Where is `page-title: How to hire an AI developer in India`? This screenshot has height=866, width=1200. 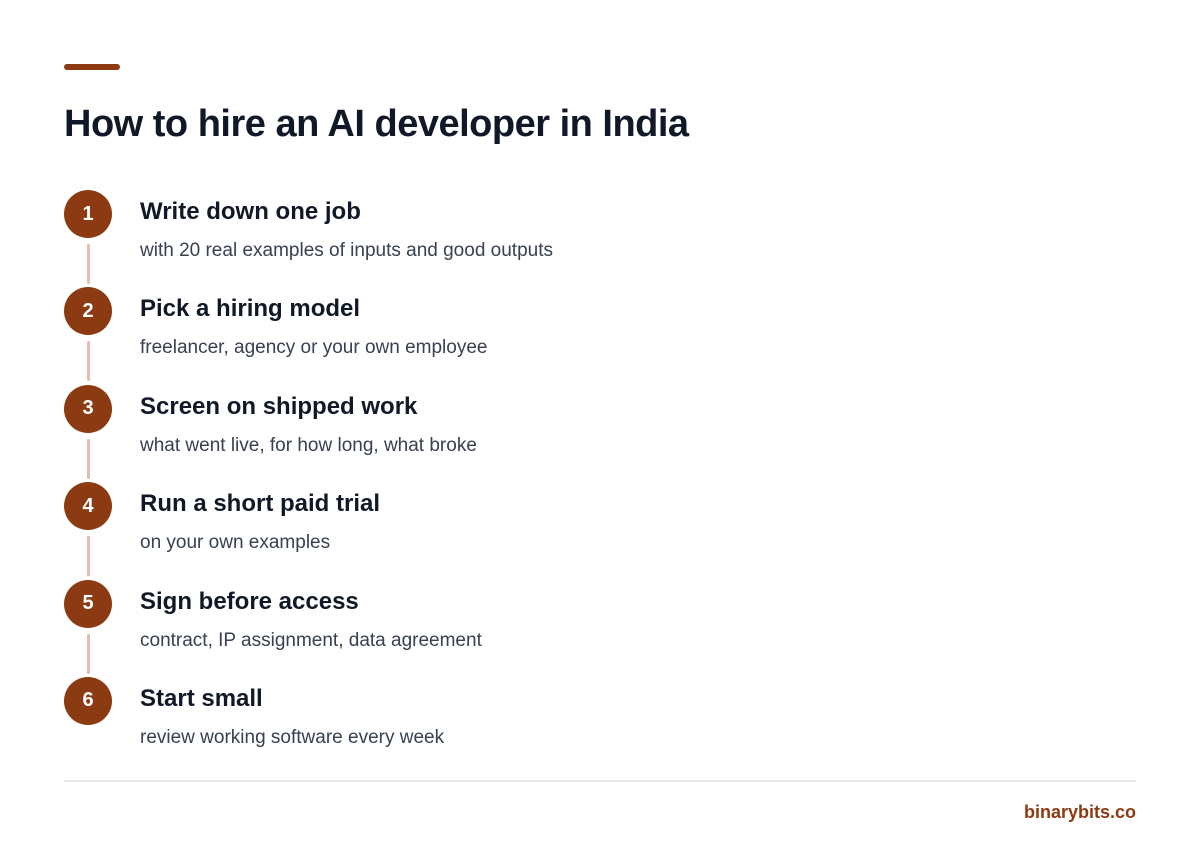
page-title: How to hire an AI developer in India is located at coordinates (376, 124).